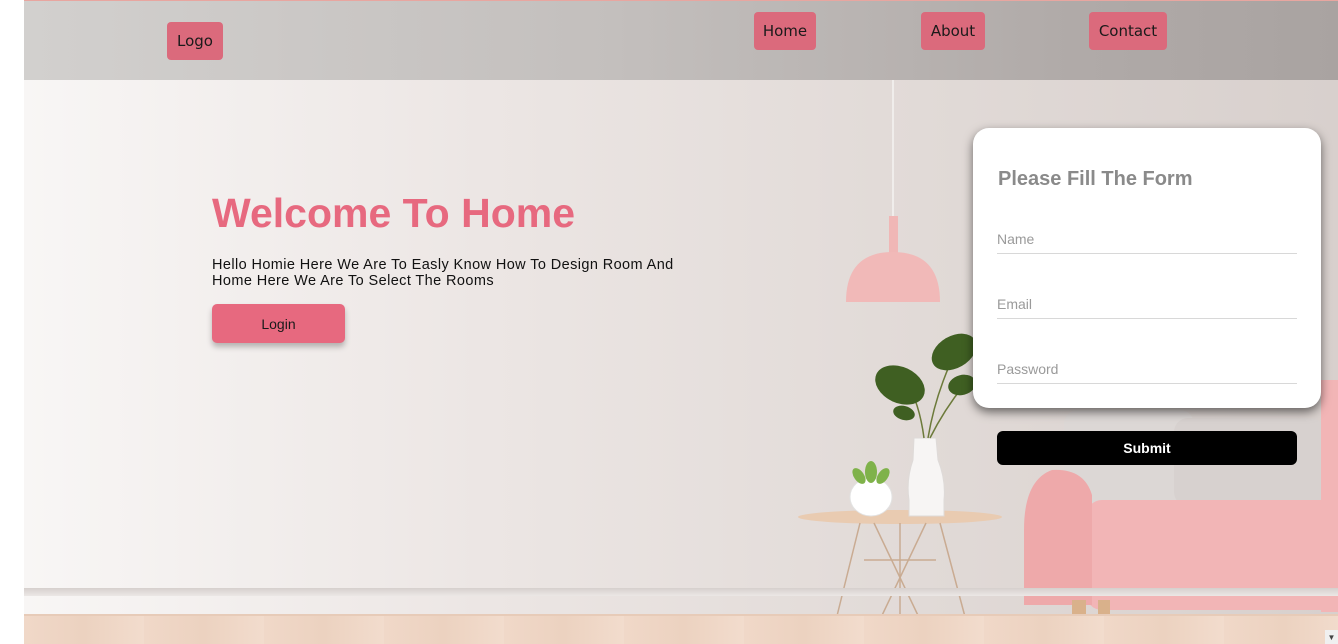 This screenshot has width=1338, height=644. Describe the element at coordinates (278, 323) in the screenshot. I see `login-button: Login` at that location.